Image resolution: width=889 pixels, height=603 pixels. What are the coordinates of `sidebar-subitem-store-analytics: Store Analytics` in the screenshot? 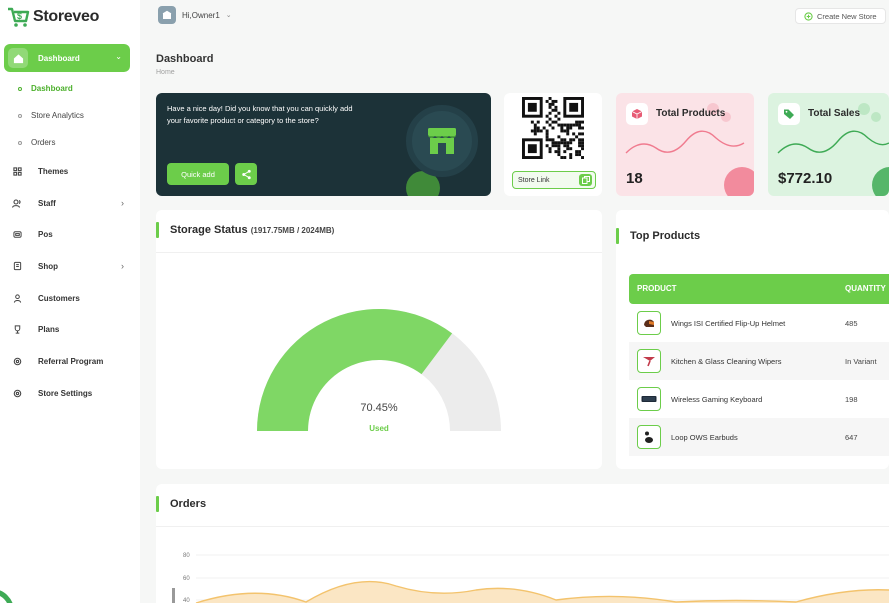 It's located at (51, 115).